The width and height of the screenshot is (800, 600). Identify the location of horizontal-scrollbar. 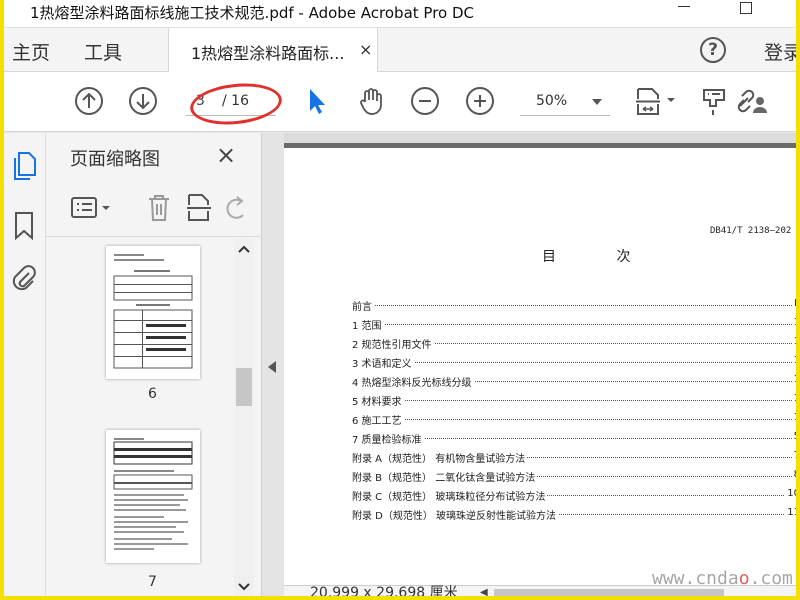
(609, 593).